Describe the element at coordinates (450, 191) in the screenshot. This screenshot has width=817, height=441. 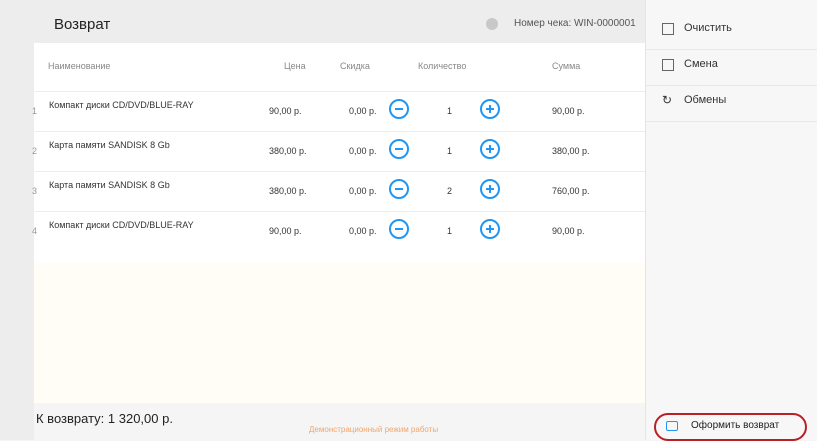
I see `item-qty: 2` at that location.